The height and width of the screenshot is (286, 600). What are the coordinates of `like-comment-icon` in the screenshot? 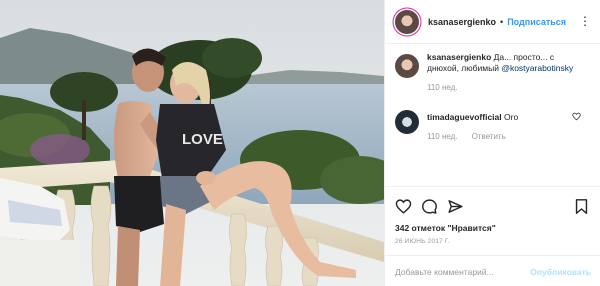 It's located at (576, 116).